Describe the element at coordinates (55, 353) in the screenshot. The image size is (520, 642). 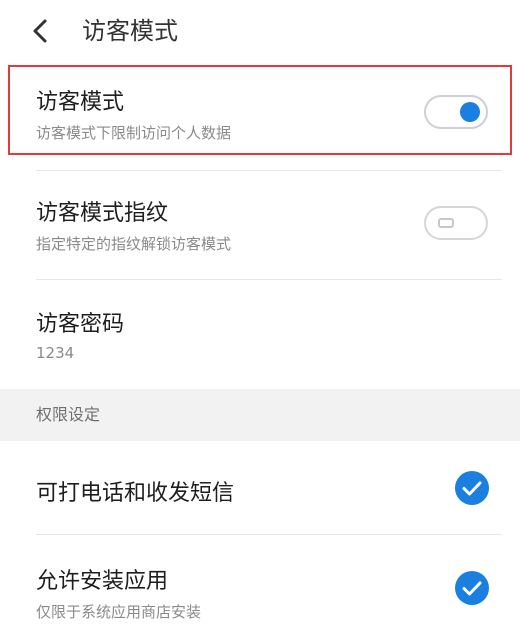
I see `guest-password-value: 1234` at that location.